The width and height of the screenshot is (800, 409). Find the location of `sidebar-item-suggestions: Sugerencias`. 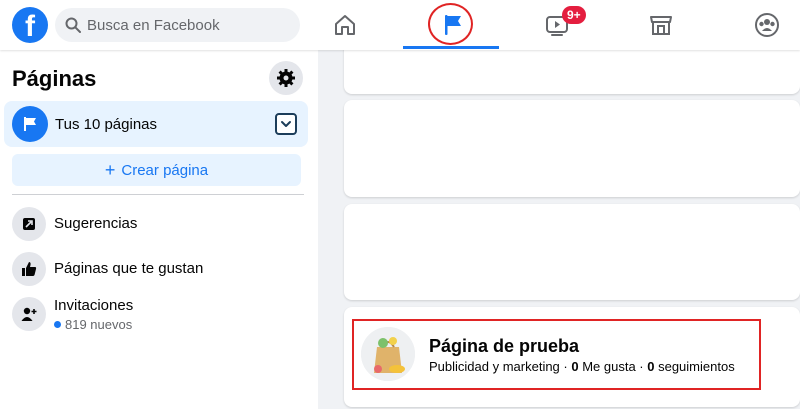

sidebar-item-suggestions: Sugerencias is located at coordinates (157, 225).